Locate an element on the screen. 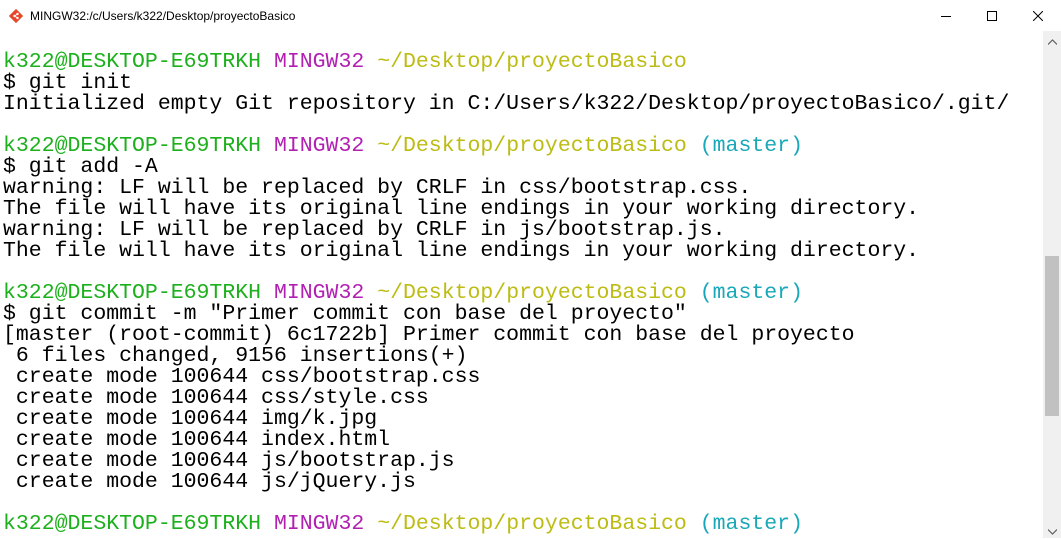 This screenshot has width=1061, height=539. output-line: create mode 100644 img/k.jpg is located at coordinates (190, 419).